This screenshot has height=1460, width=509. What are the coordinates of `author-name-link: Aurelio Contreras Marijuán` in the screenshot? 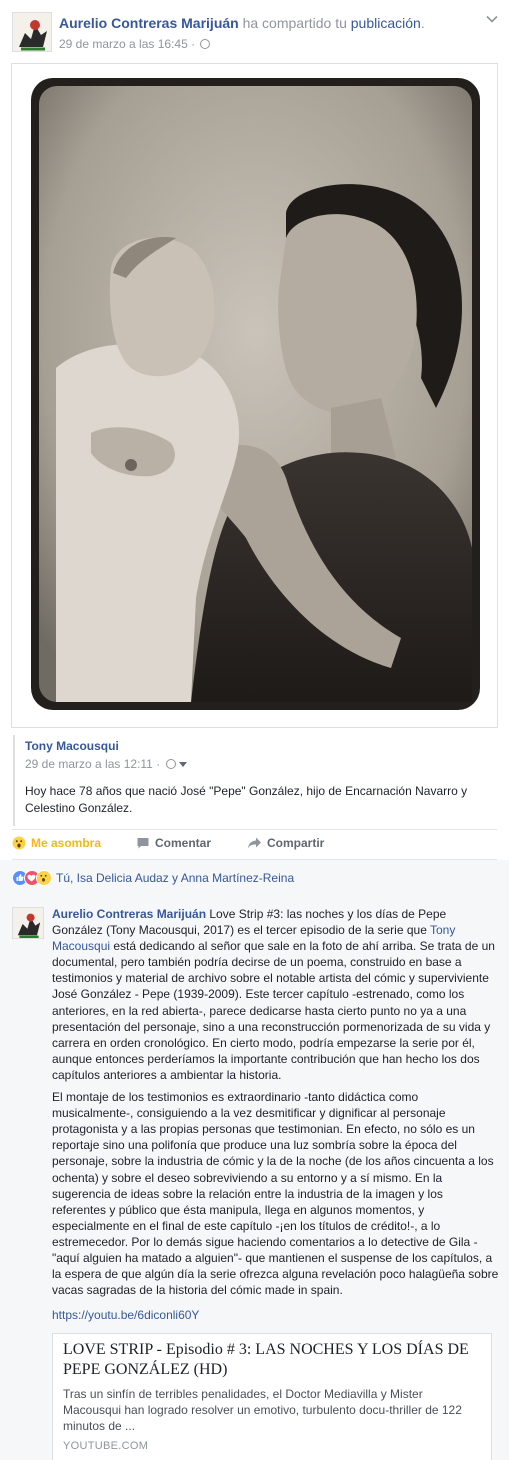 It's located at (149, 23).